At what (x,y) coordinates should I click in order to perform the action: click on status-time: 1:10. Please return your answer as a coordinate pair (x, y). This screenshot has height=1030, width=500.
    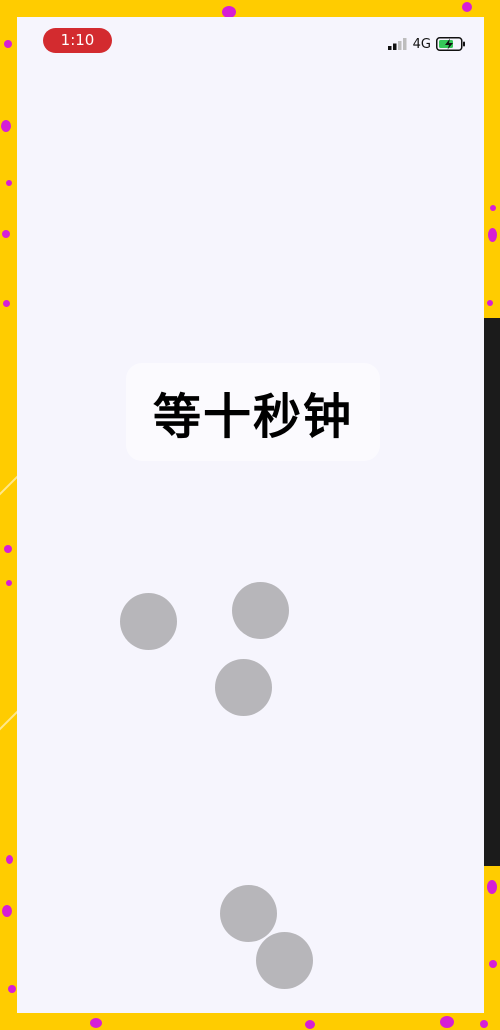
    Looking at the image, I should click on (77, 40).